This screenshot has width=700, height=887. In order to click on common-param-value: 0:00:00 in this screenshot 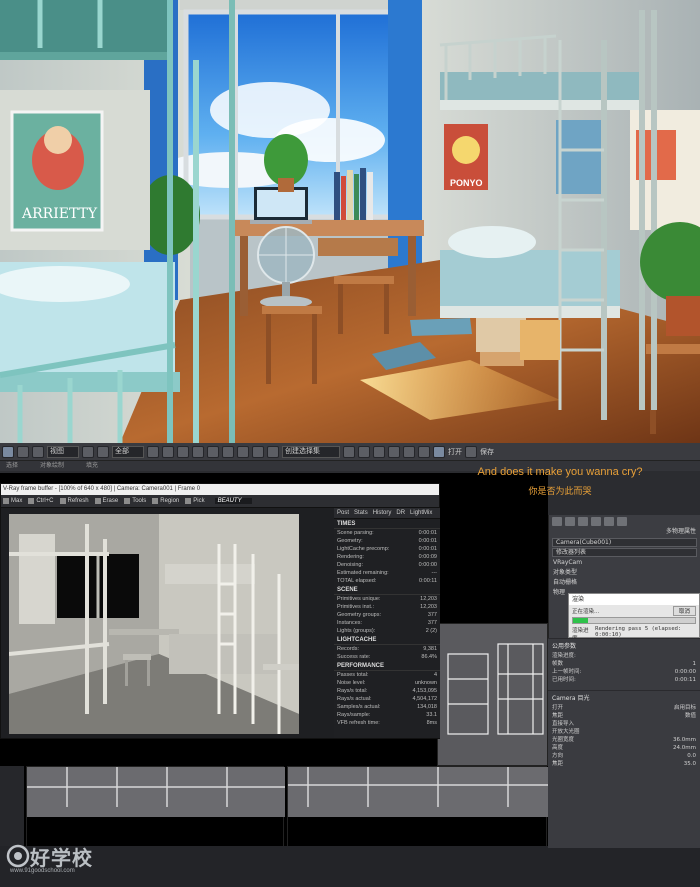, I will do `click(685, 672)`.